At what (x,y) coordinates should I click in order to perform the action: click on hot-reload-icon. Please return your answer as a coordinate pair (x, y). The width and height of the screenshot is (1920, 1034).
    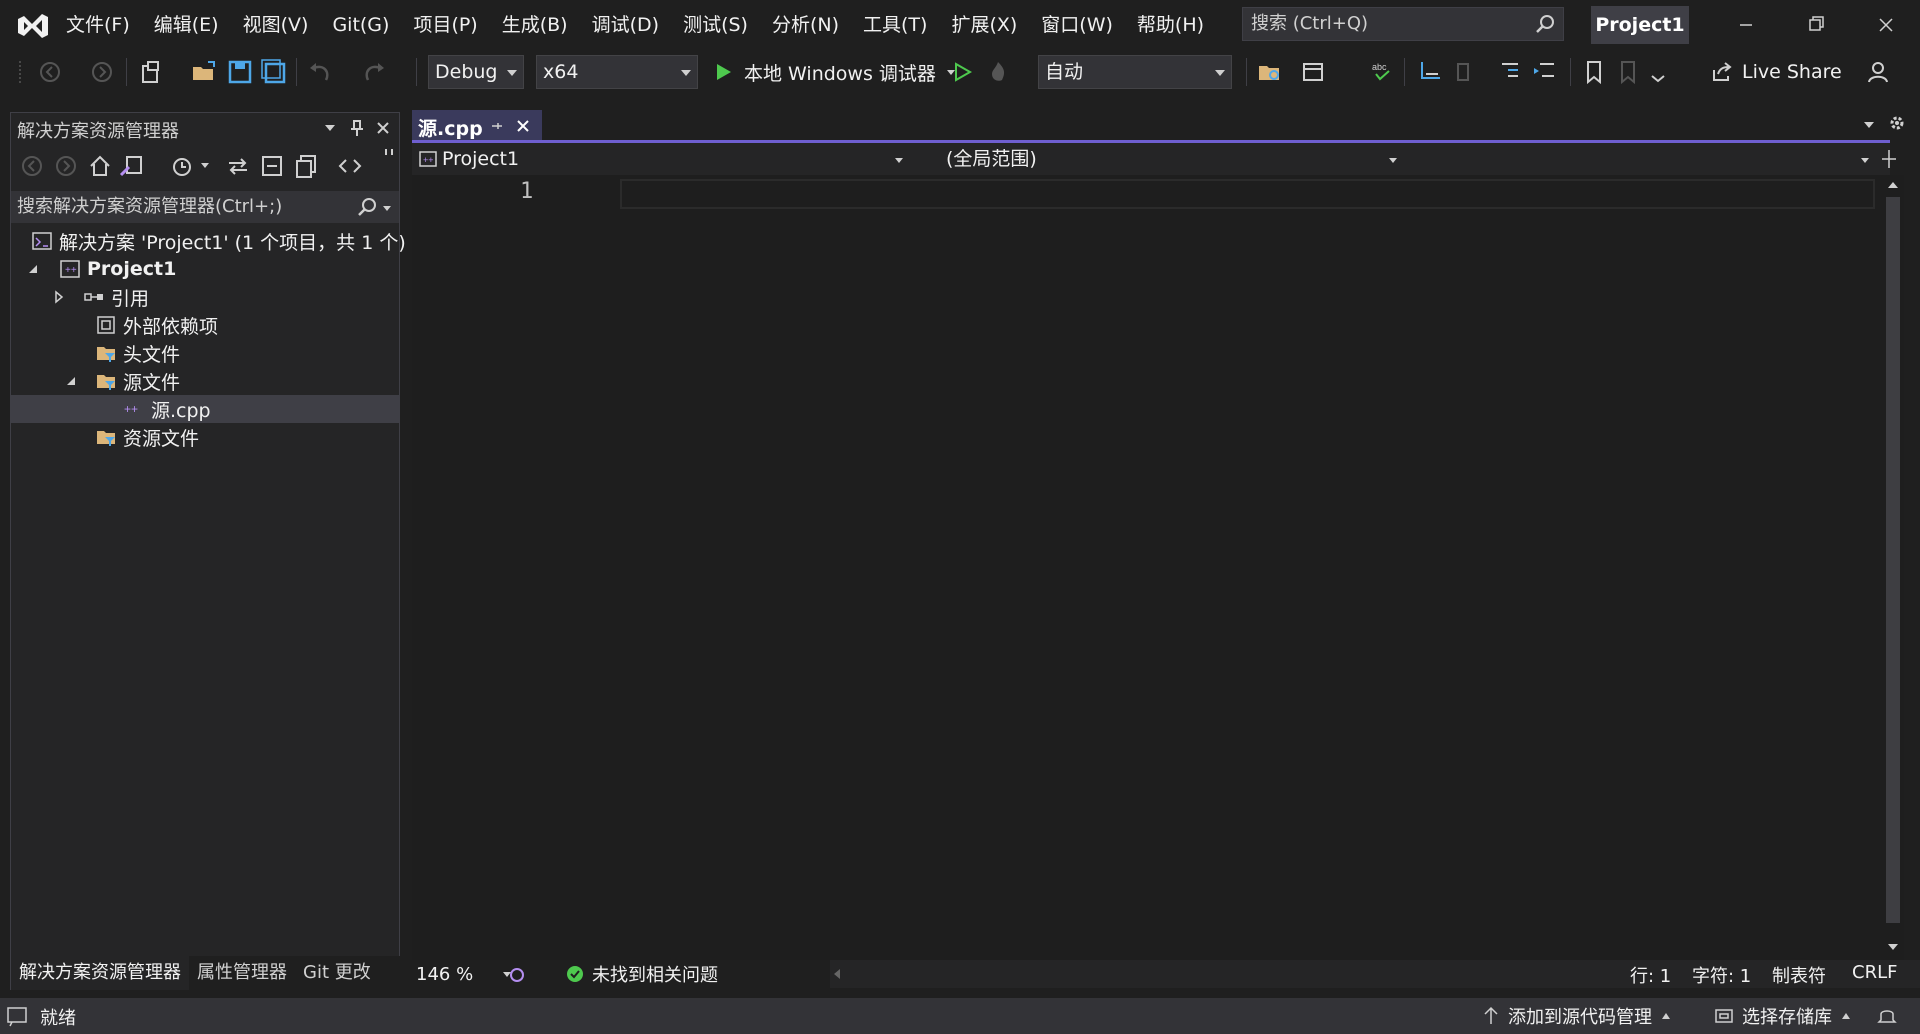
    Looking at the image, I should click on (998, 72).